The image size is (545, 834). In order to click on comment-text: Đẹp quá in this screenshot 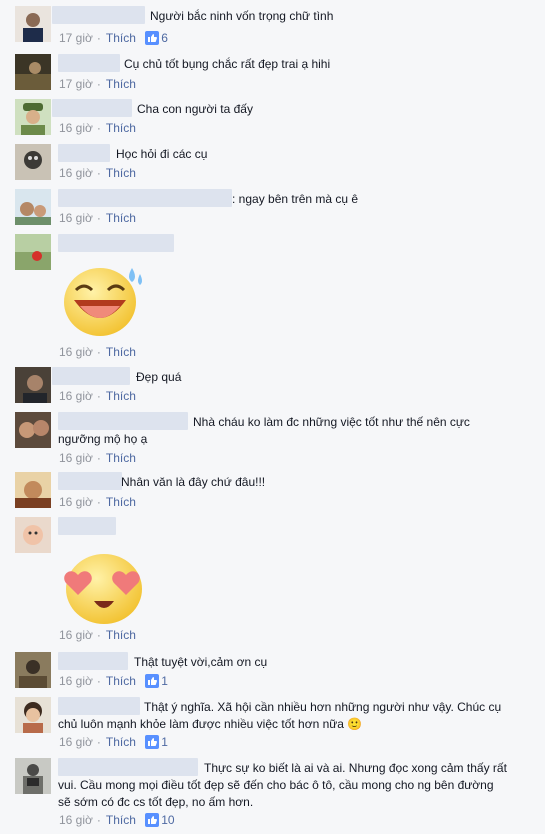, I will do `click(159, 377)`.